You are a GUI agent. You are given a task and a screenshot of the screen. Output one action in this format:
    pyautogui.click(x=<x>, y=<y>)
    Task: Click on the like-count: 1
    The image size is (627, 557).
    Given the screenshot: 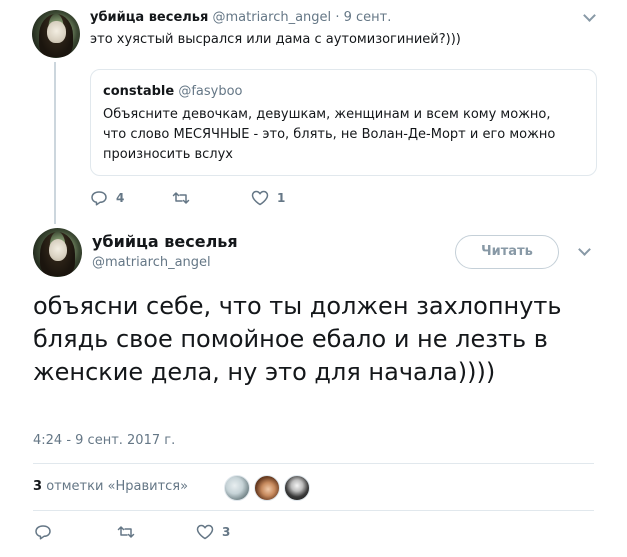 What is the action you would take?
    pyautogui.click(x=281, y=198)
    